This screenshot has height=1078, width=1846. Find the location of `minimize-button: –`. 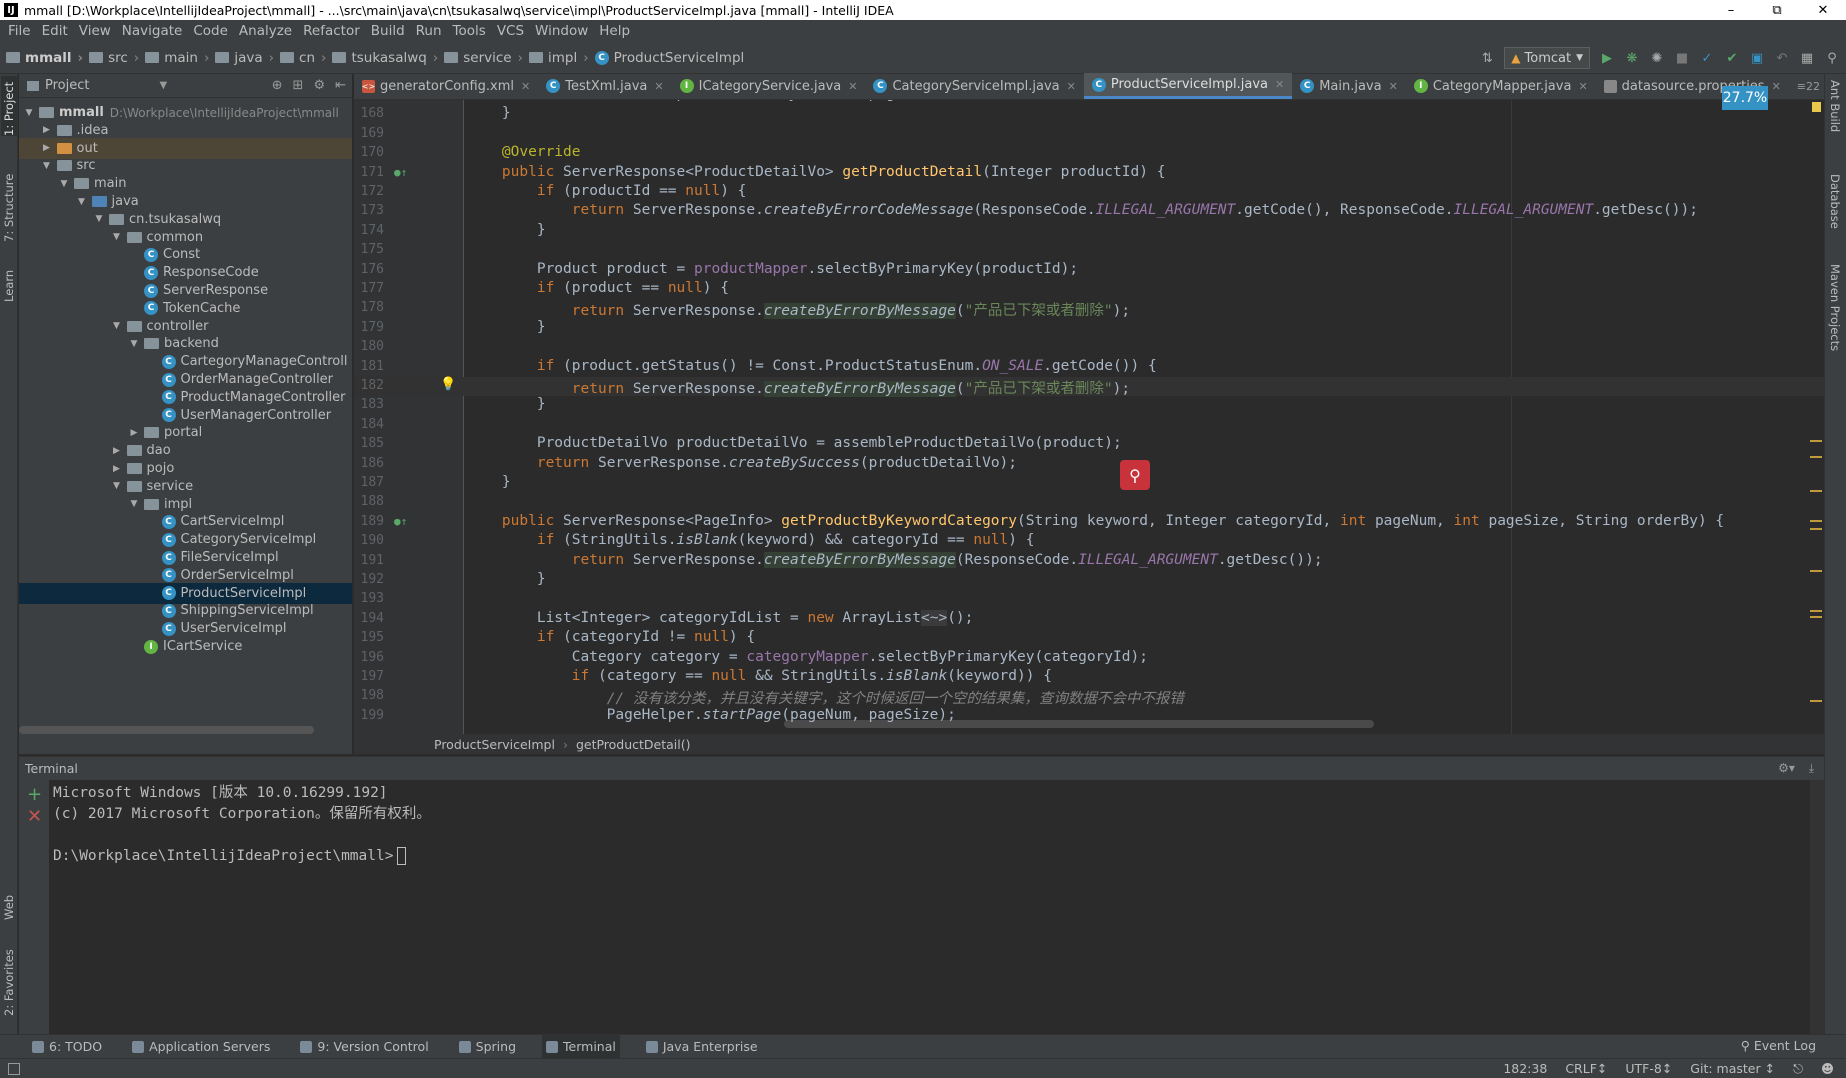

minimize-button: – is located at coordinates (1731, 10).